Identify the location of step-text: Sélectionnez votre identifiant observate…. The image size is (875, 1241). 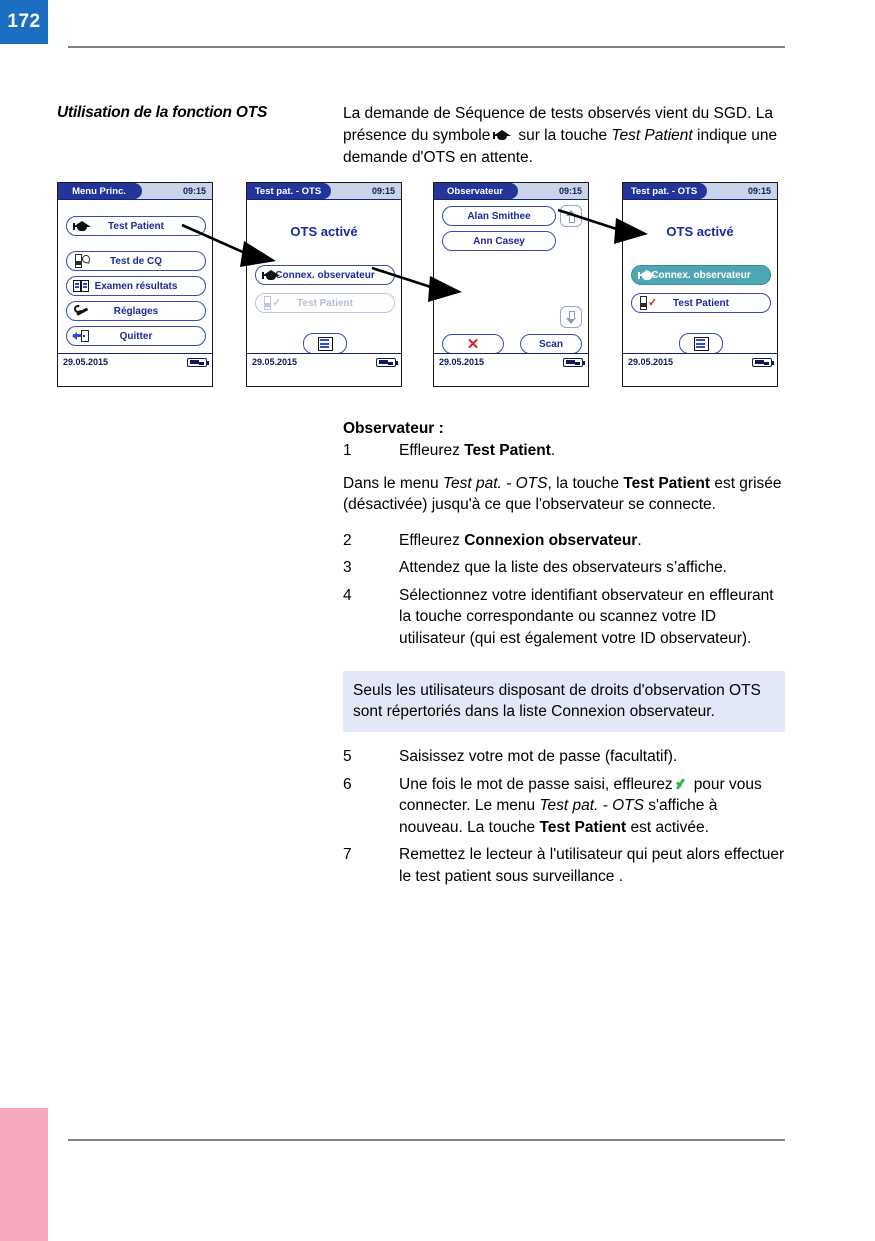
(586, 616).